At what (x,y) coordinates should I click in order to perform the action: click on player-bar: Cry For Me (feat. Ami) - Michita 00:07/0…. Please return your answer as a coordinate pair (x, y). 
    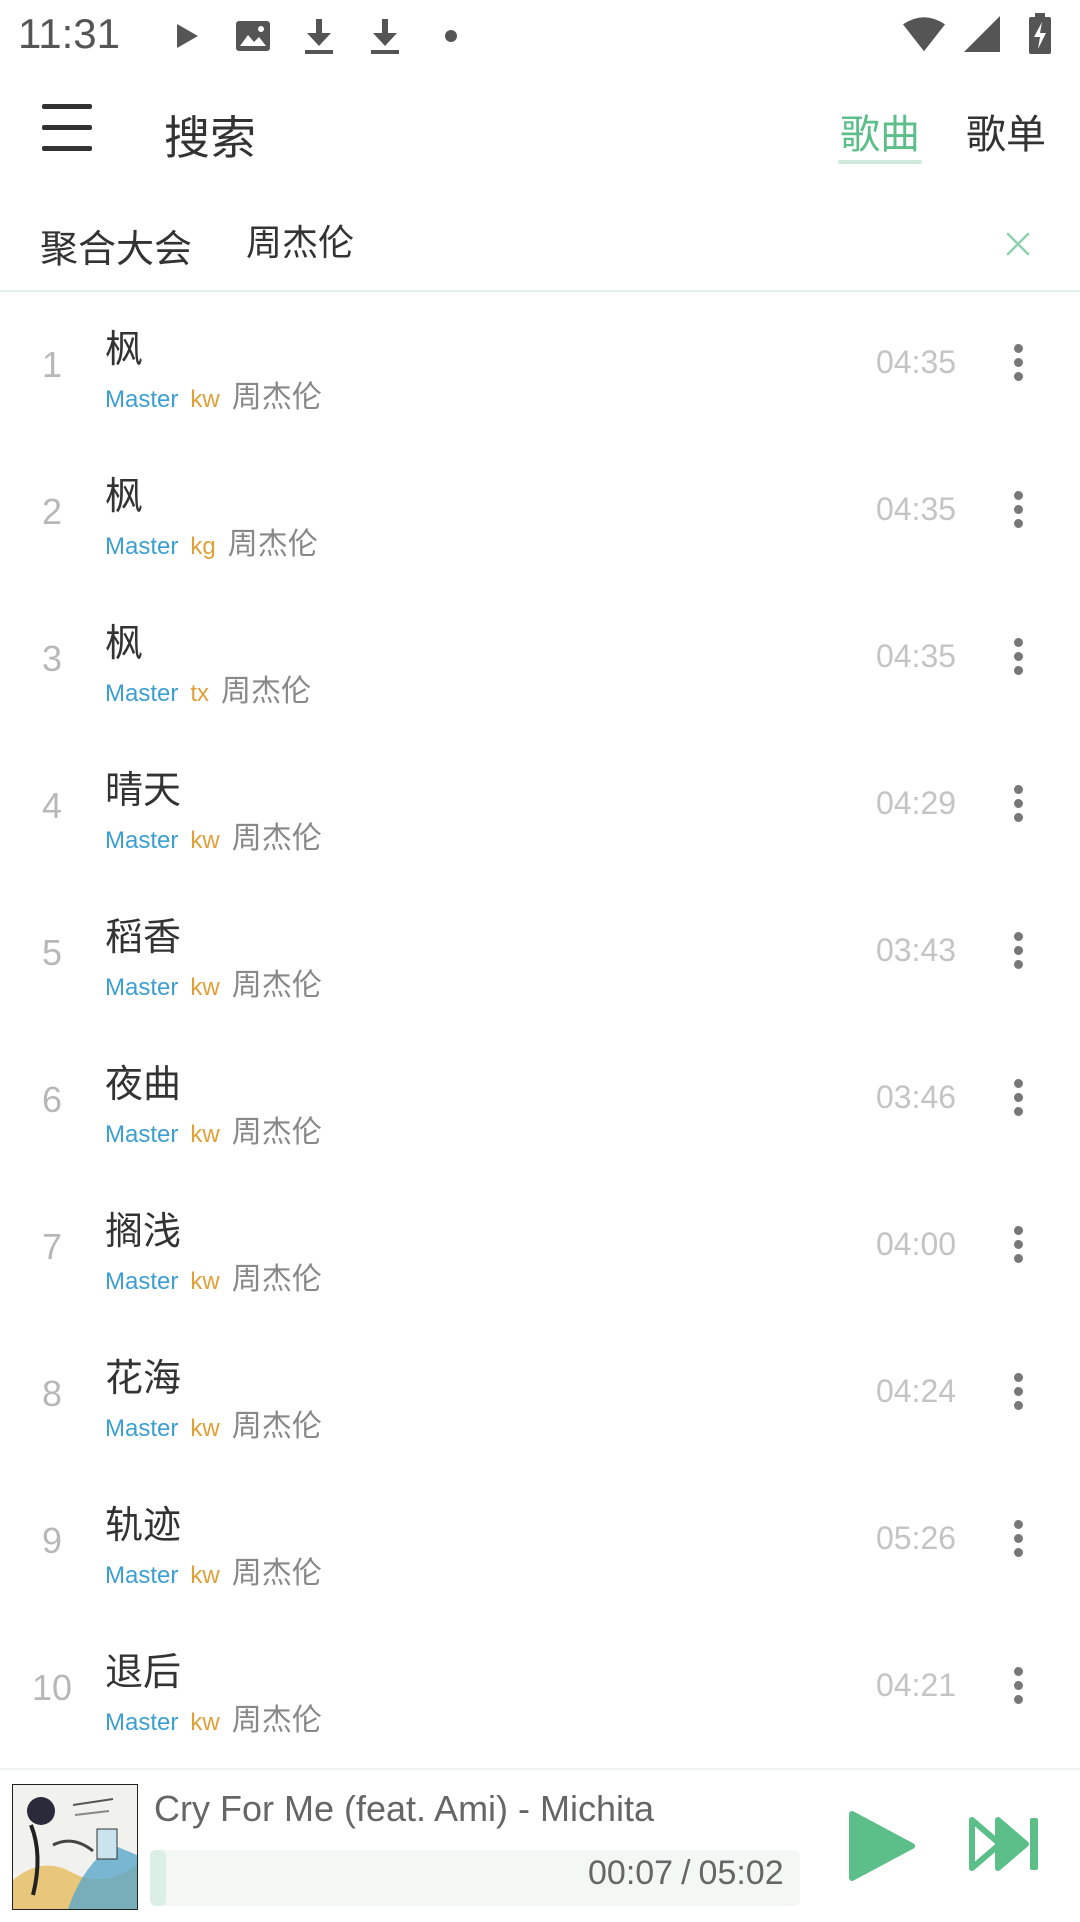
    Looking at the image, I should click on (540, 1845).